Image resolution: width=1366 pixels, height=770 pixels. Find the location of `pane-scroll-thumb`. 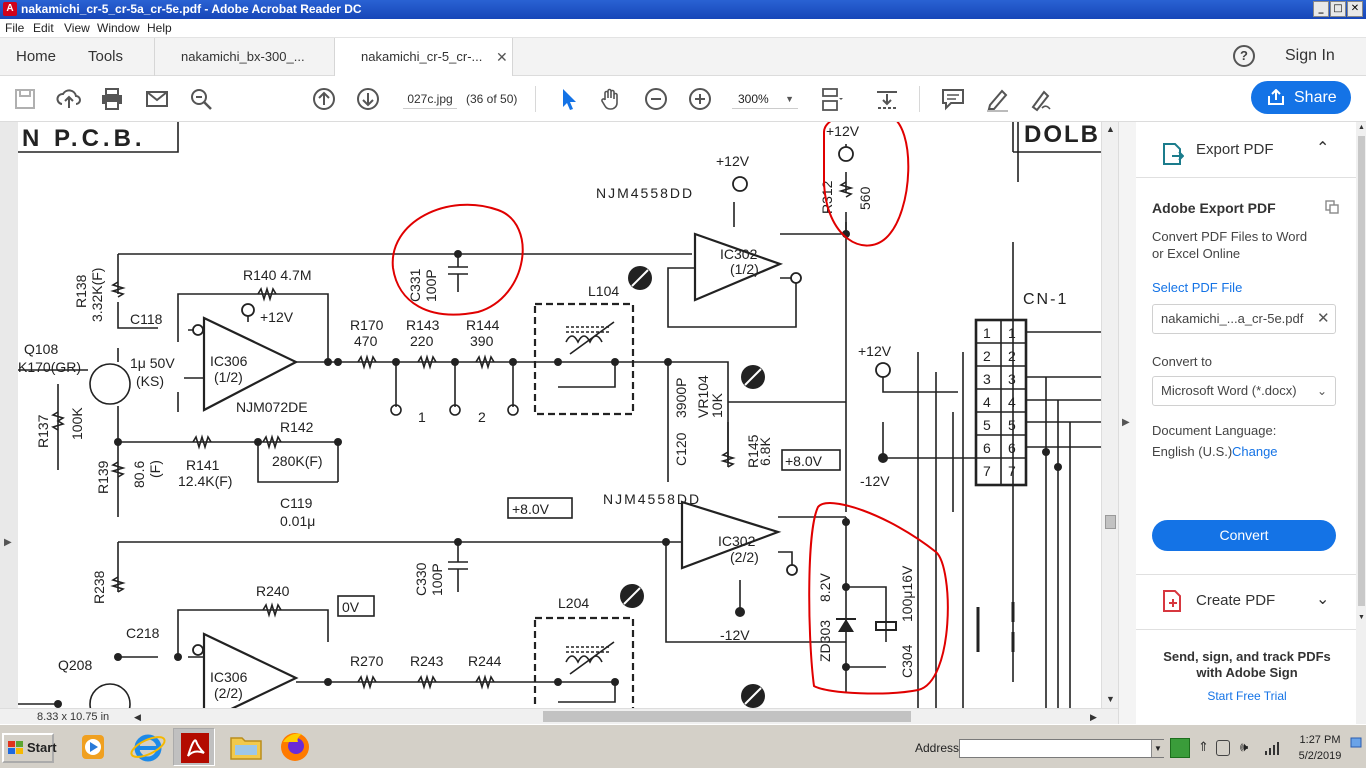

pane-scroll-thumb is located at coordinates (1361, 371).